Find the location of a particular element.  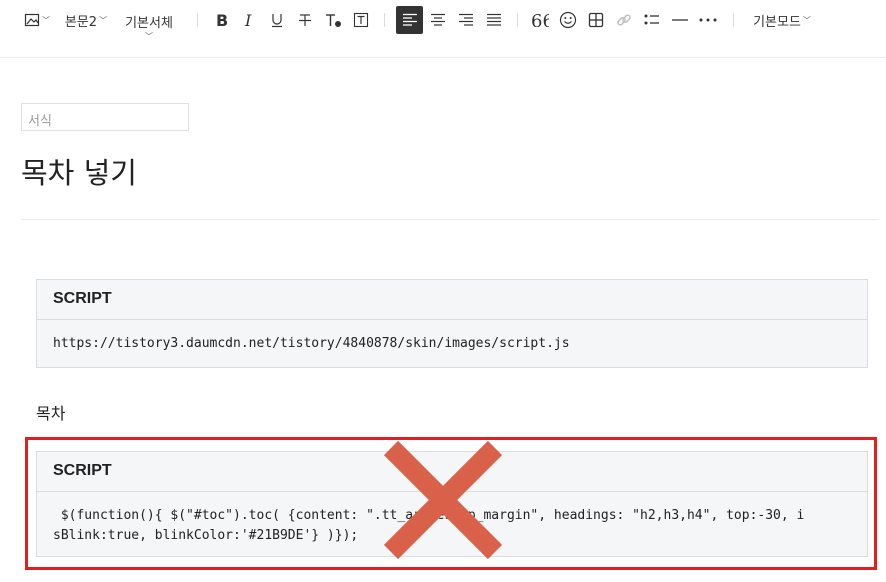

more-button is located at coordinates (708, 20).